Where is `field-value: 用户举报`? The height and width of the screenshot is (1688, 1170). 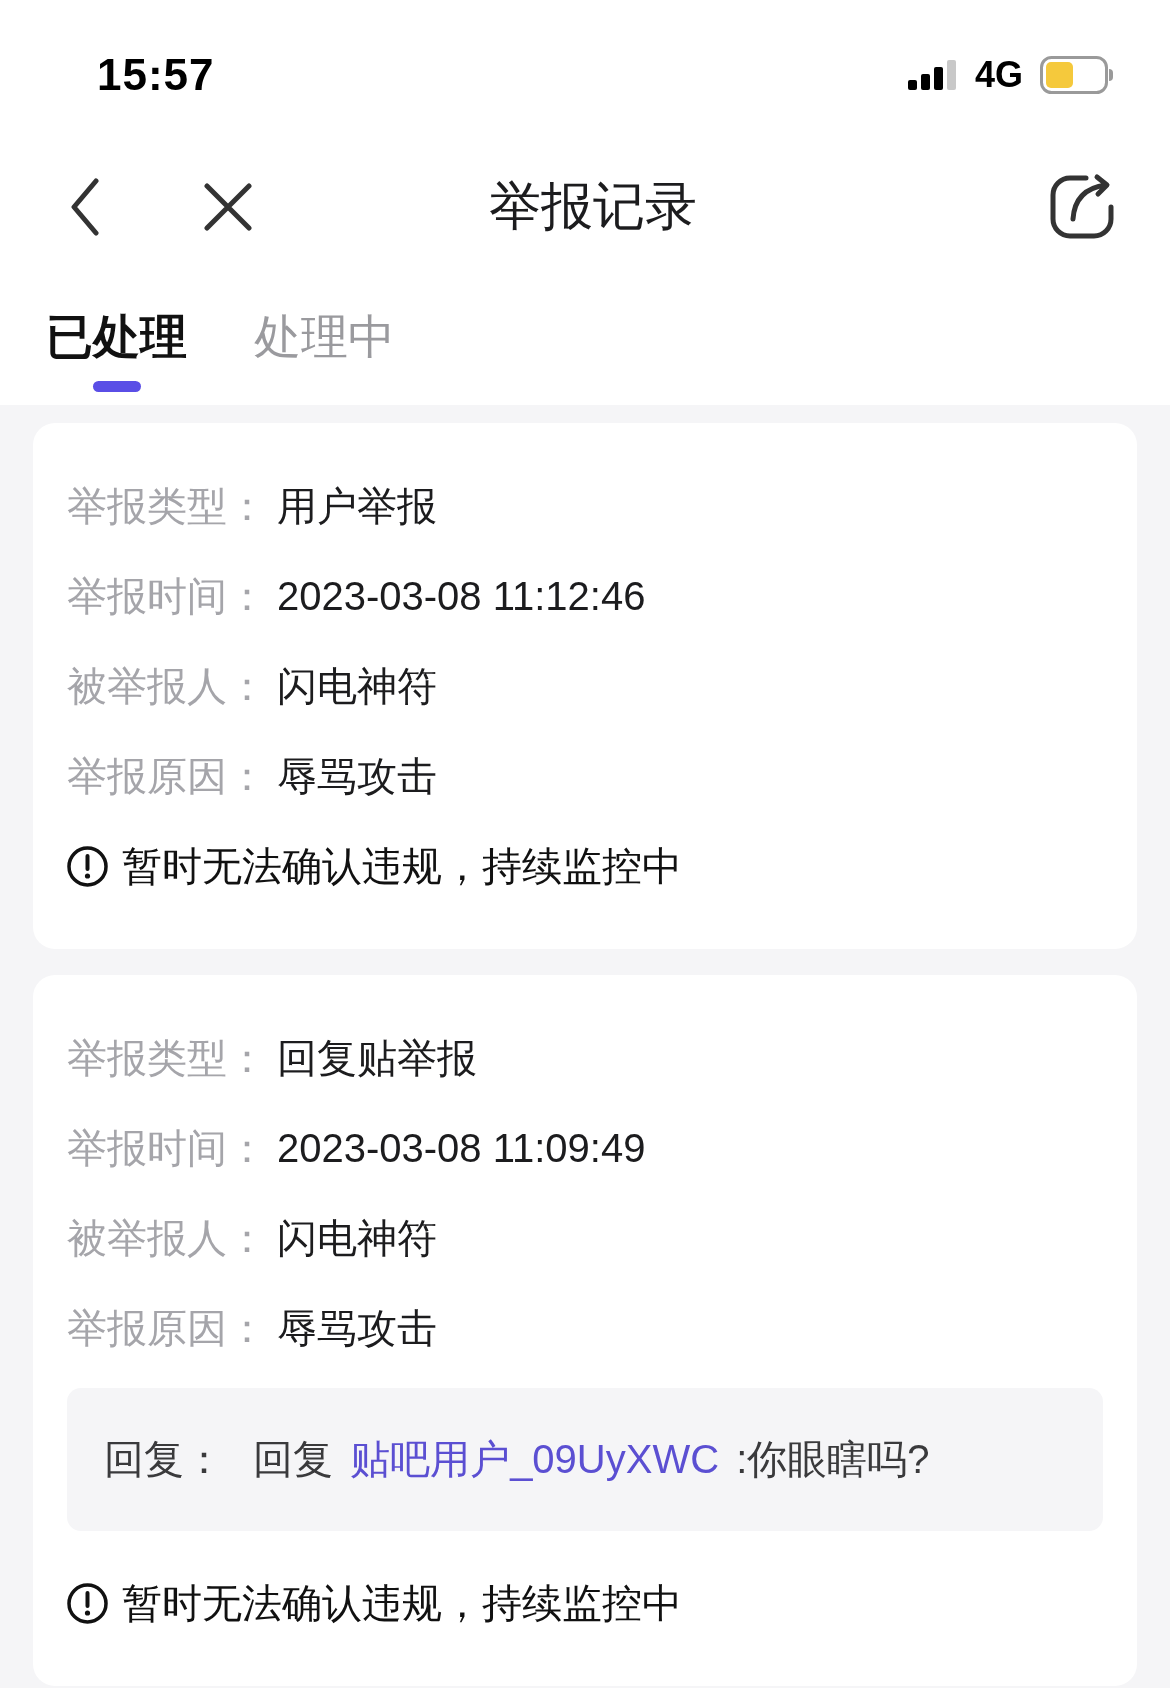 field-value: 用户举报 is located at coordinates (357, 506).